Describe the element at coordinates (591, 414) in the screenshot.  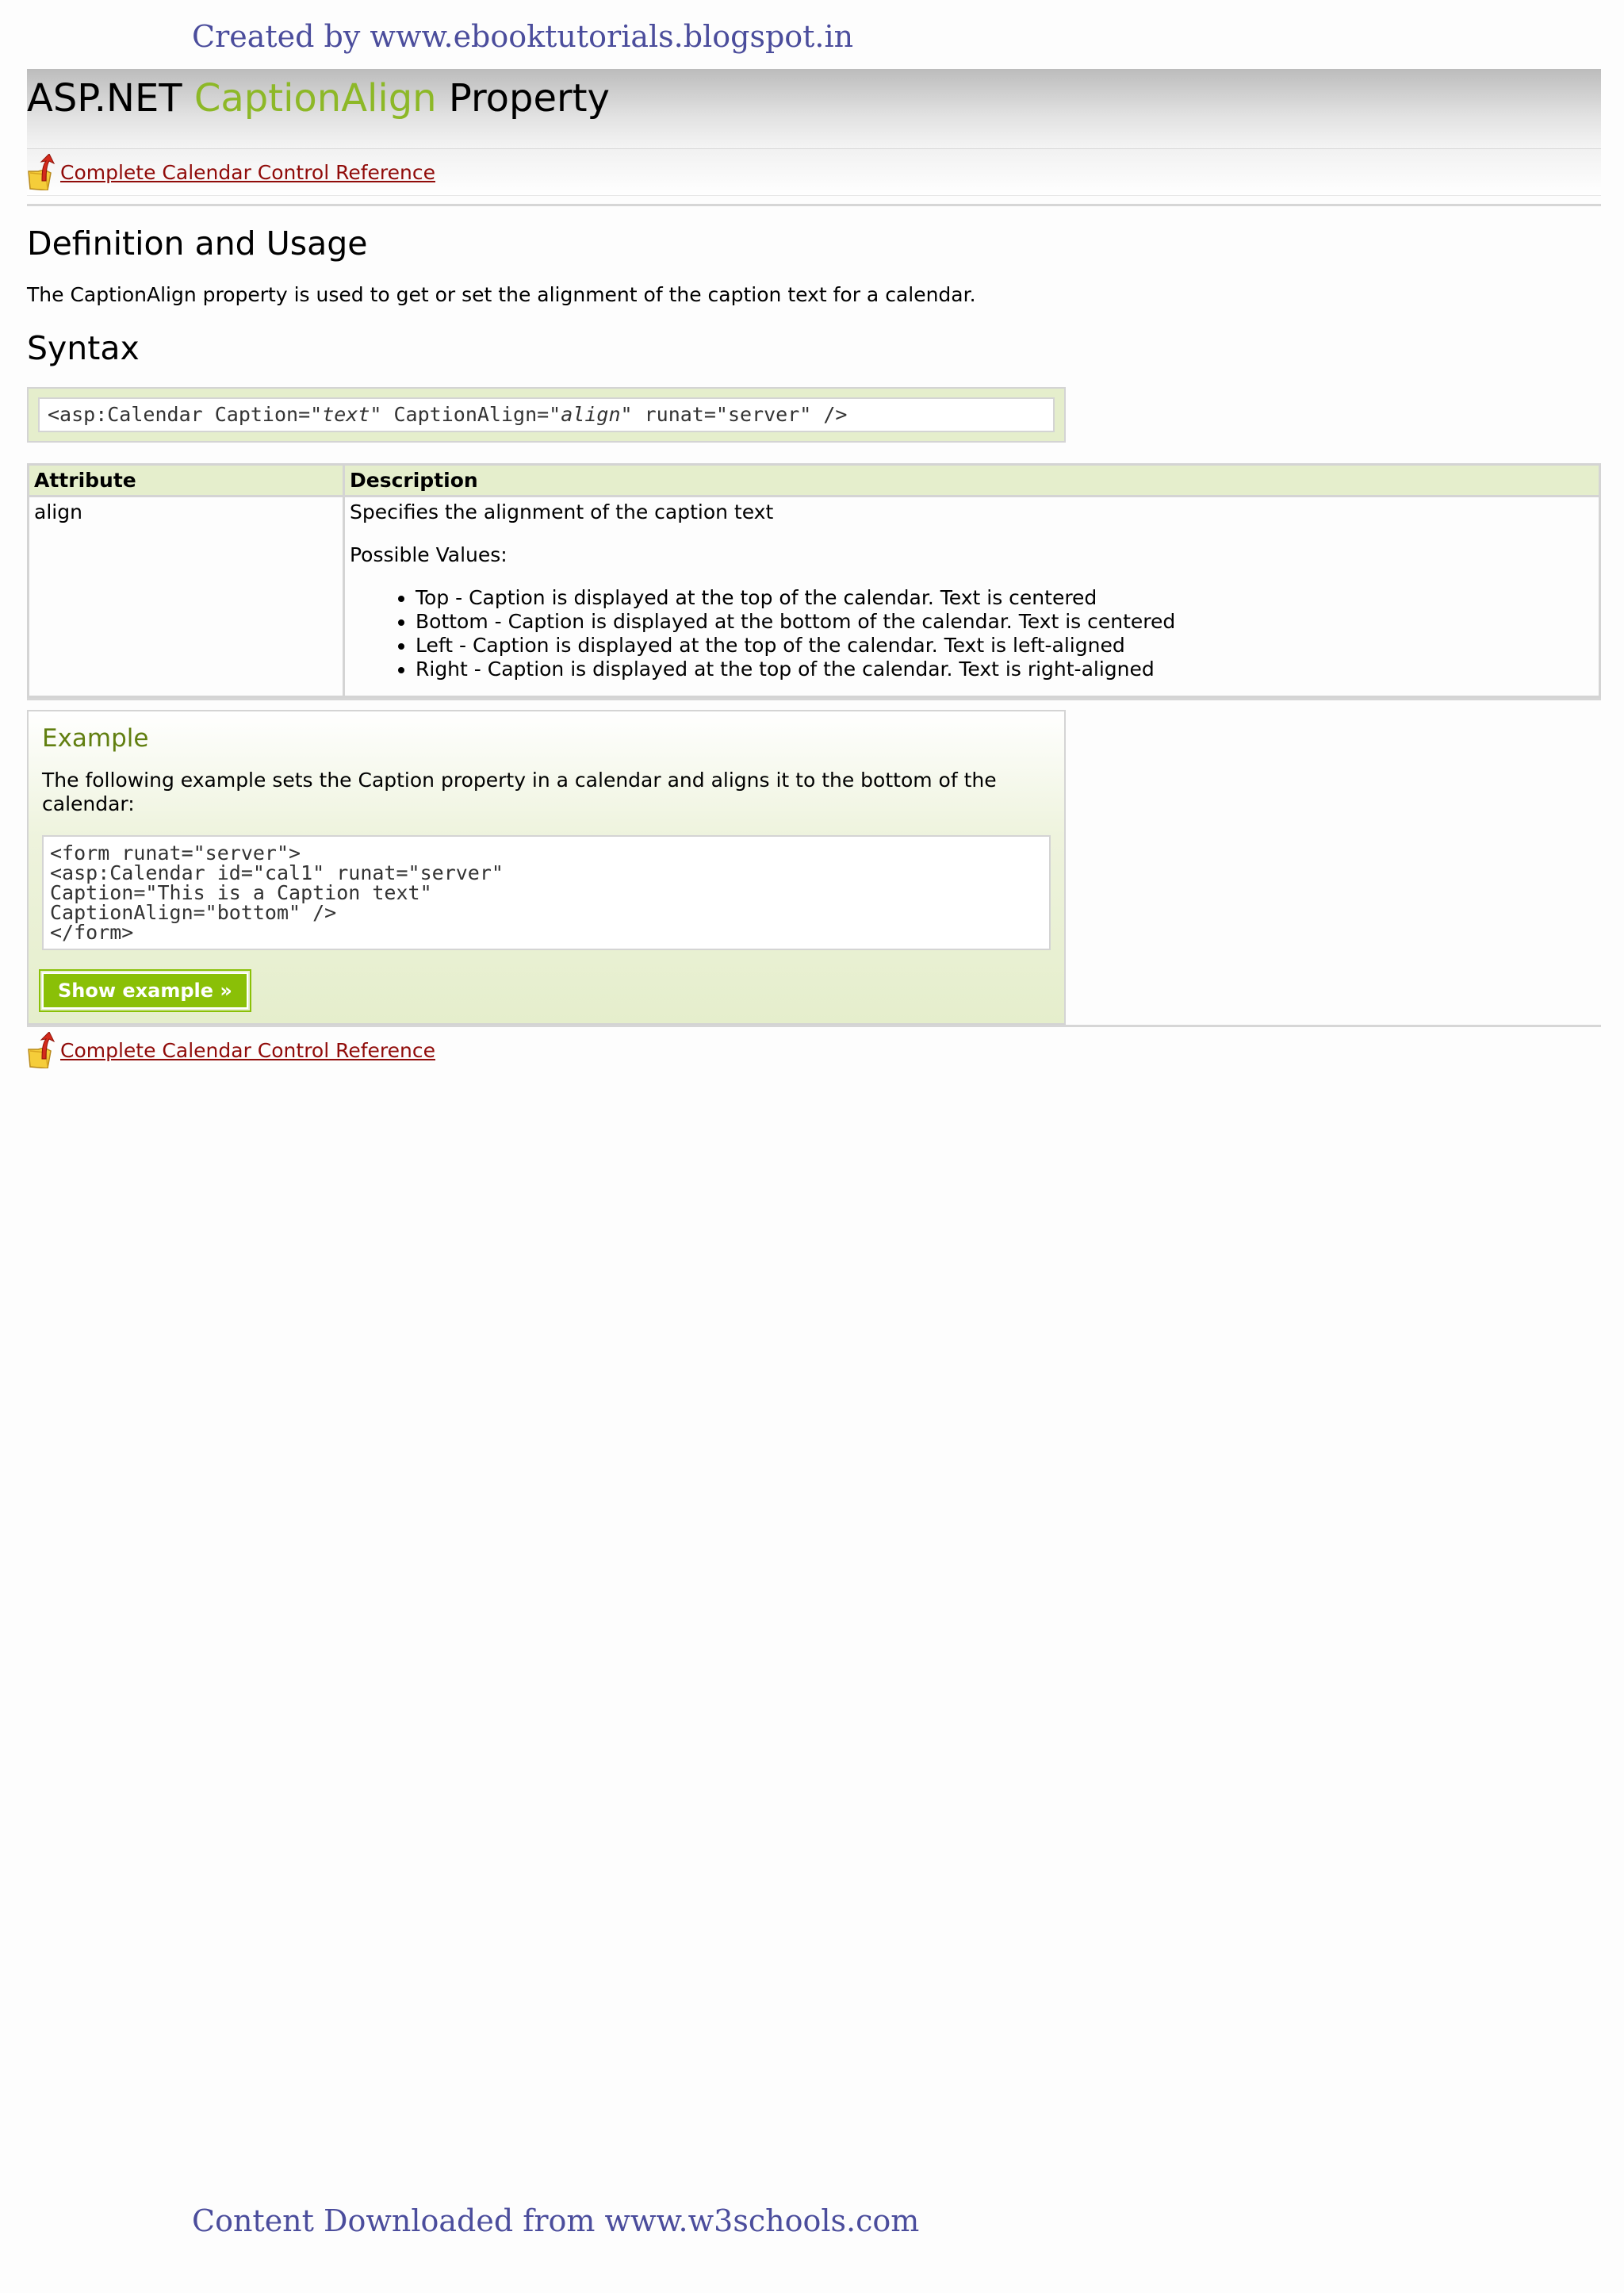
I see `syntax-arg-align: align` at that location.